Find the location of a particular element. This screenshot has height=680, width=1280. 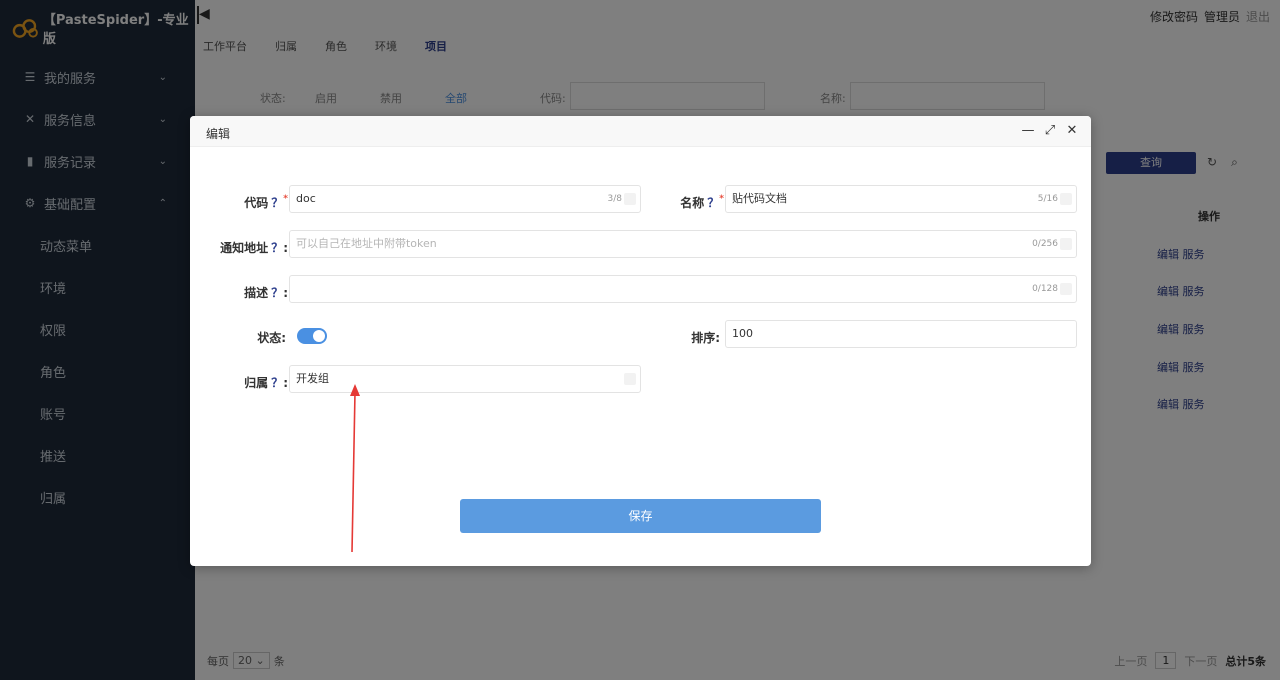

annotation-arrow-icon is located at coordinates (355, 468).